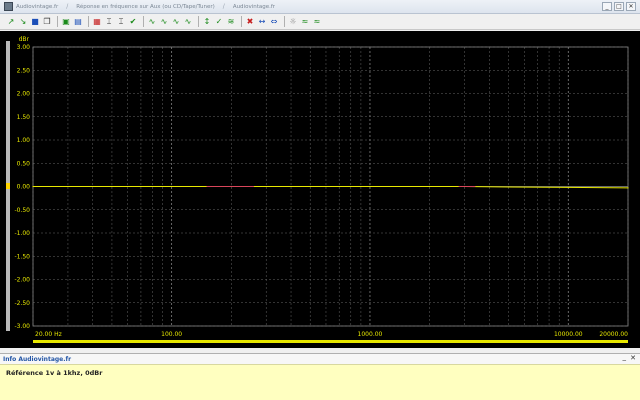 Image resolution: width=640 pixels, height=400 pixels. Describe the element at coordinates (250, 22) in the screenshot. I see `settings-icon: ✖` at that location.